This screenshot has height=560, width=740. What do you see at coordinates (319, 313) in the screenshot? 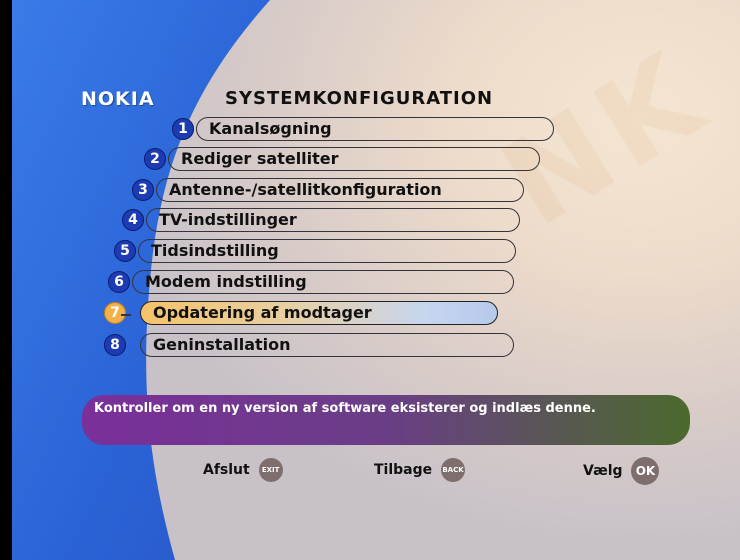
I see `menu-label-7: Opdatering af modtager` at bounding box center [319, 313].